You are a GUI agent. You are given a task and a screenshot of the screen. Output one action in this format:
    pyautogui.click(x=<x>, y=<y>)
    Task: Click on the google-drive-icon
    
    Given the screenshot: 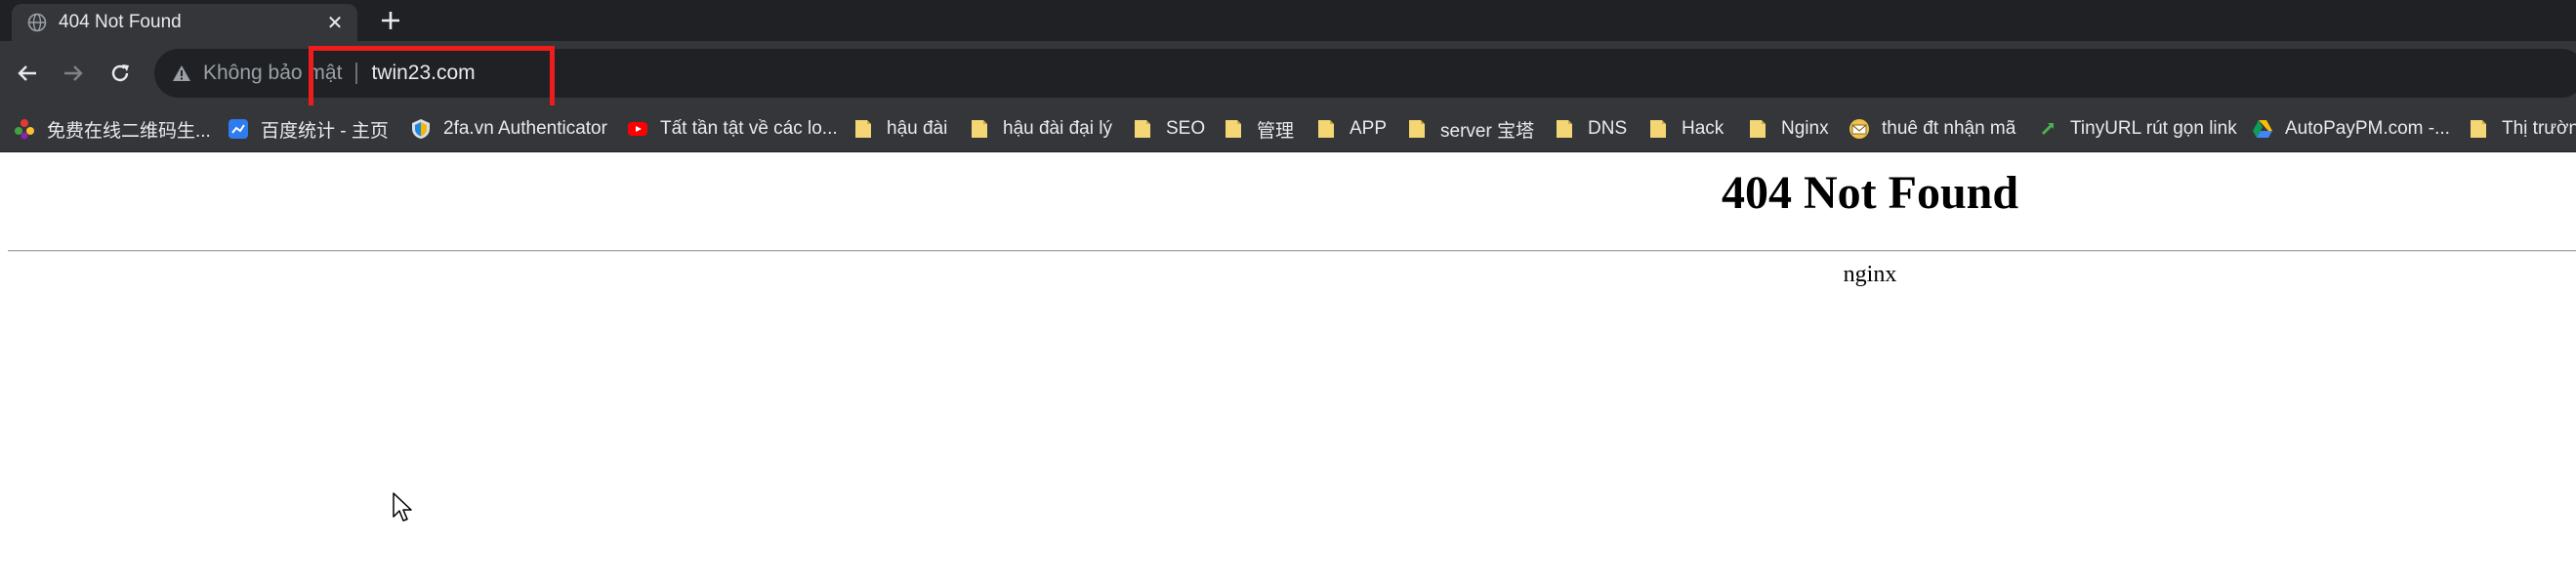 What is the action you would take?
    pyautogui.click(x=2263, y=129)
    